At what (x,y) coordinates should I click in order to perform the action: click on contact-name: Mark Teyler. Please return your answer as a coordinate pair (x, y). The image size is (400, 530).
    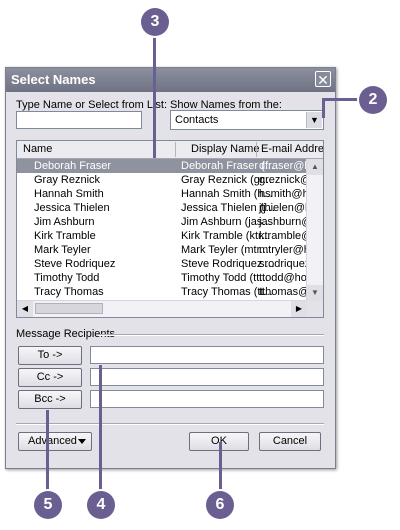
    Looking at the image, I should click on (62, 250).